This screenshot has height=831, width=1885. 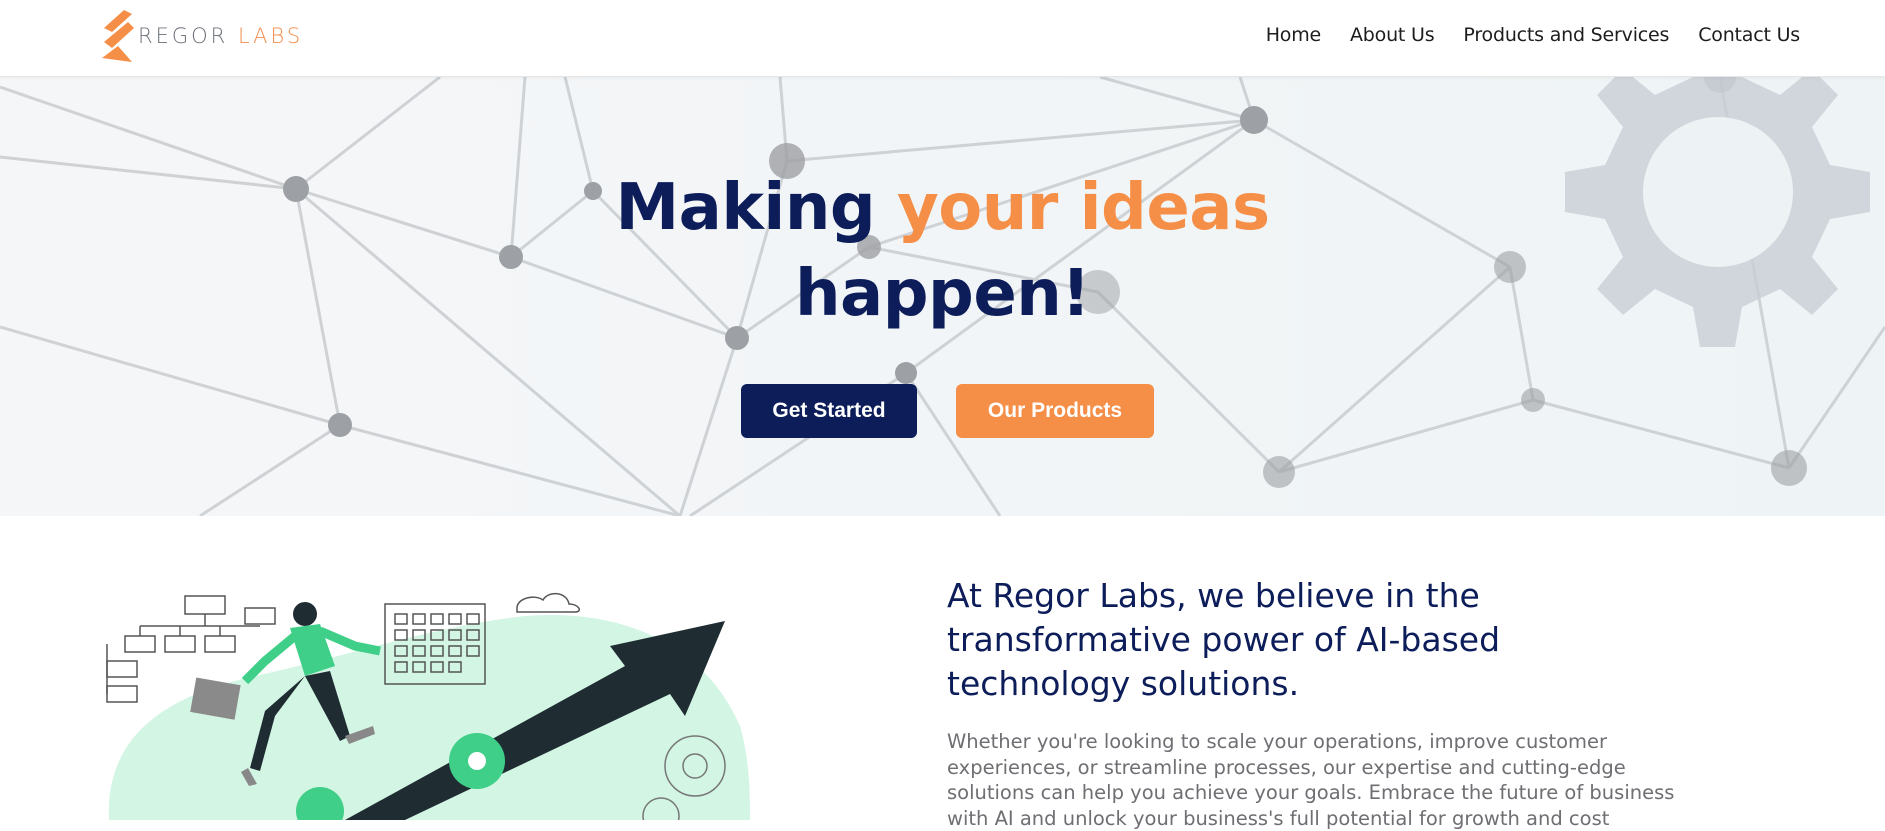 I want to click on brand-name: REGOR LABS, so click(x=220, y=36).